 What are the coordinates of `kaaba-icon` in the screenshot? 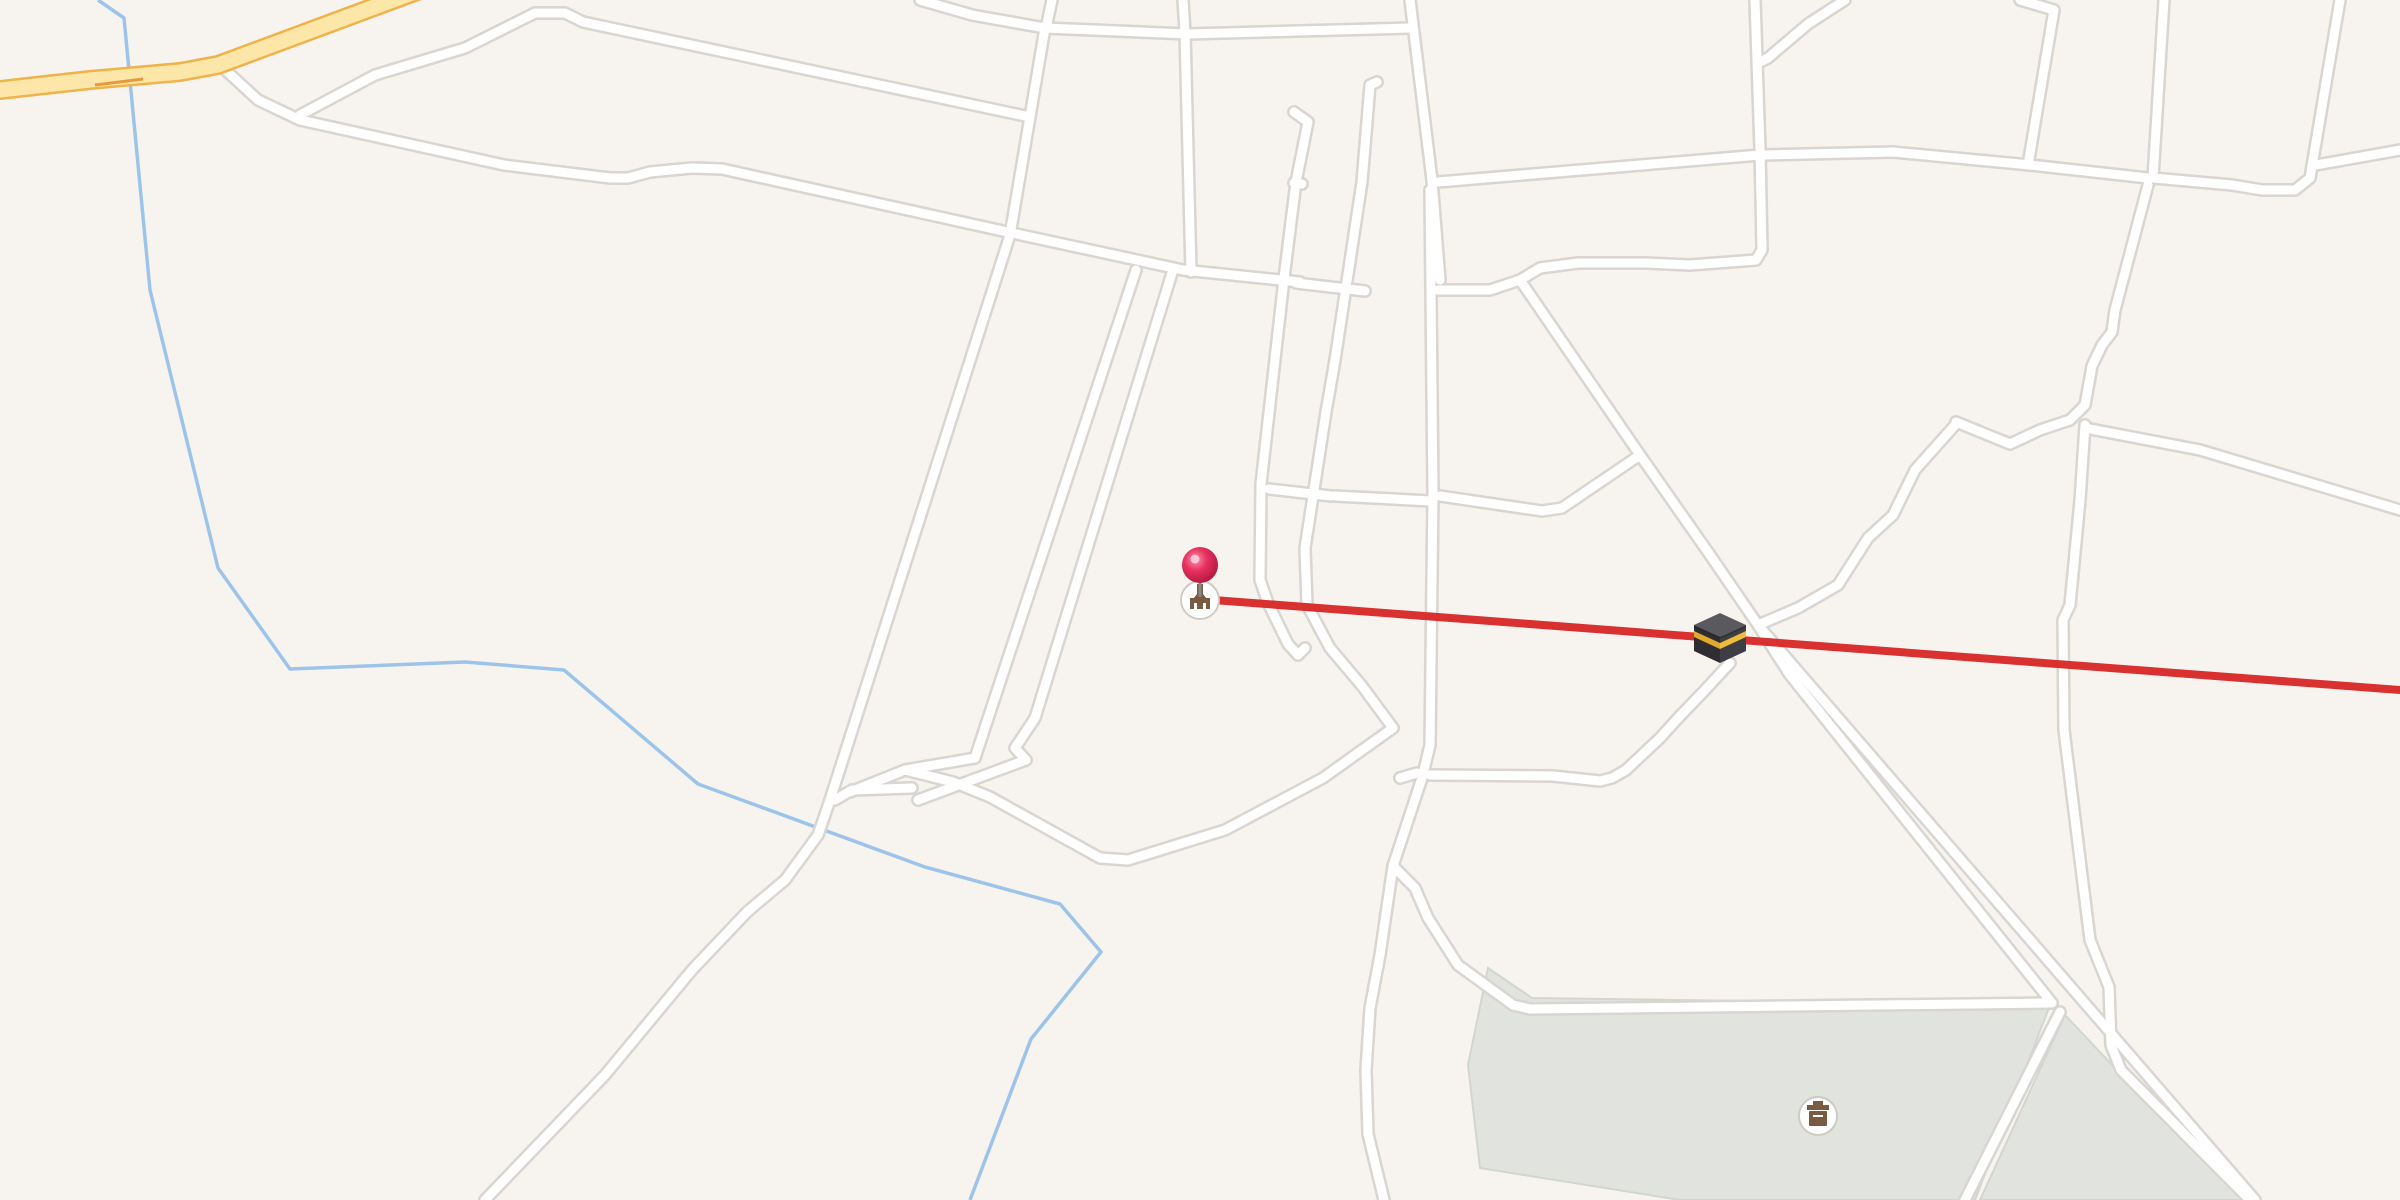 It's located at (1720, 638).